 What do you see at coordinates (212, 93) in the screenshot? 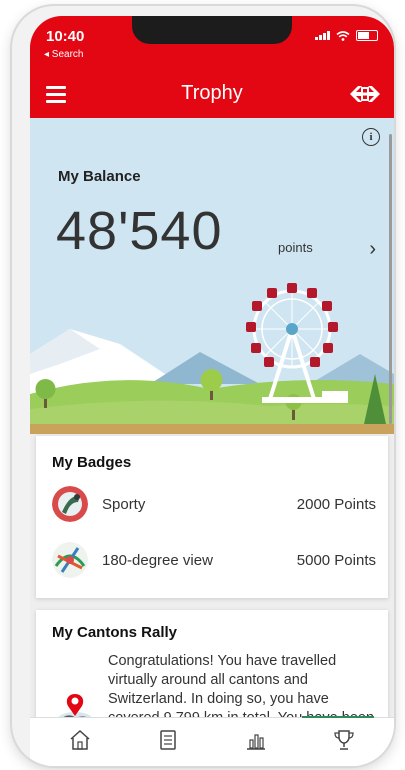
I see `page-title: Trophy` at bounding box center [212, 93].